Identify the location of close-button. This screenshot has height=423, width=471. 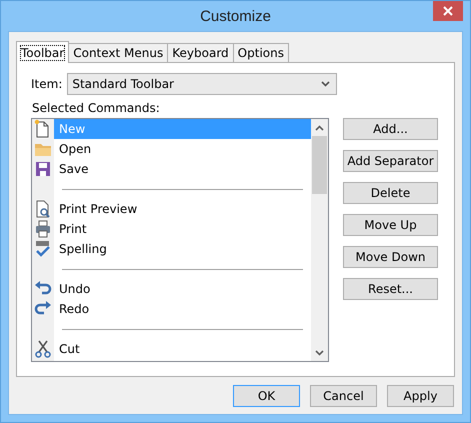
(448, 11).